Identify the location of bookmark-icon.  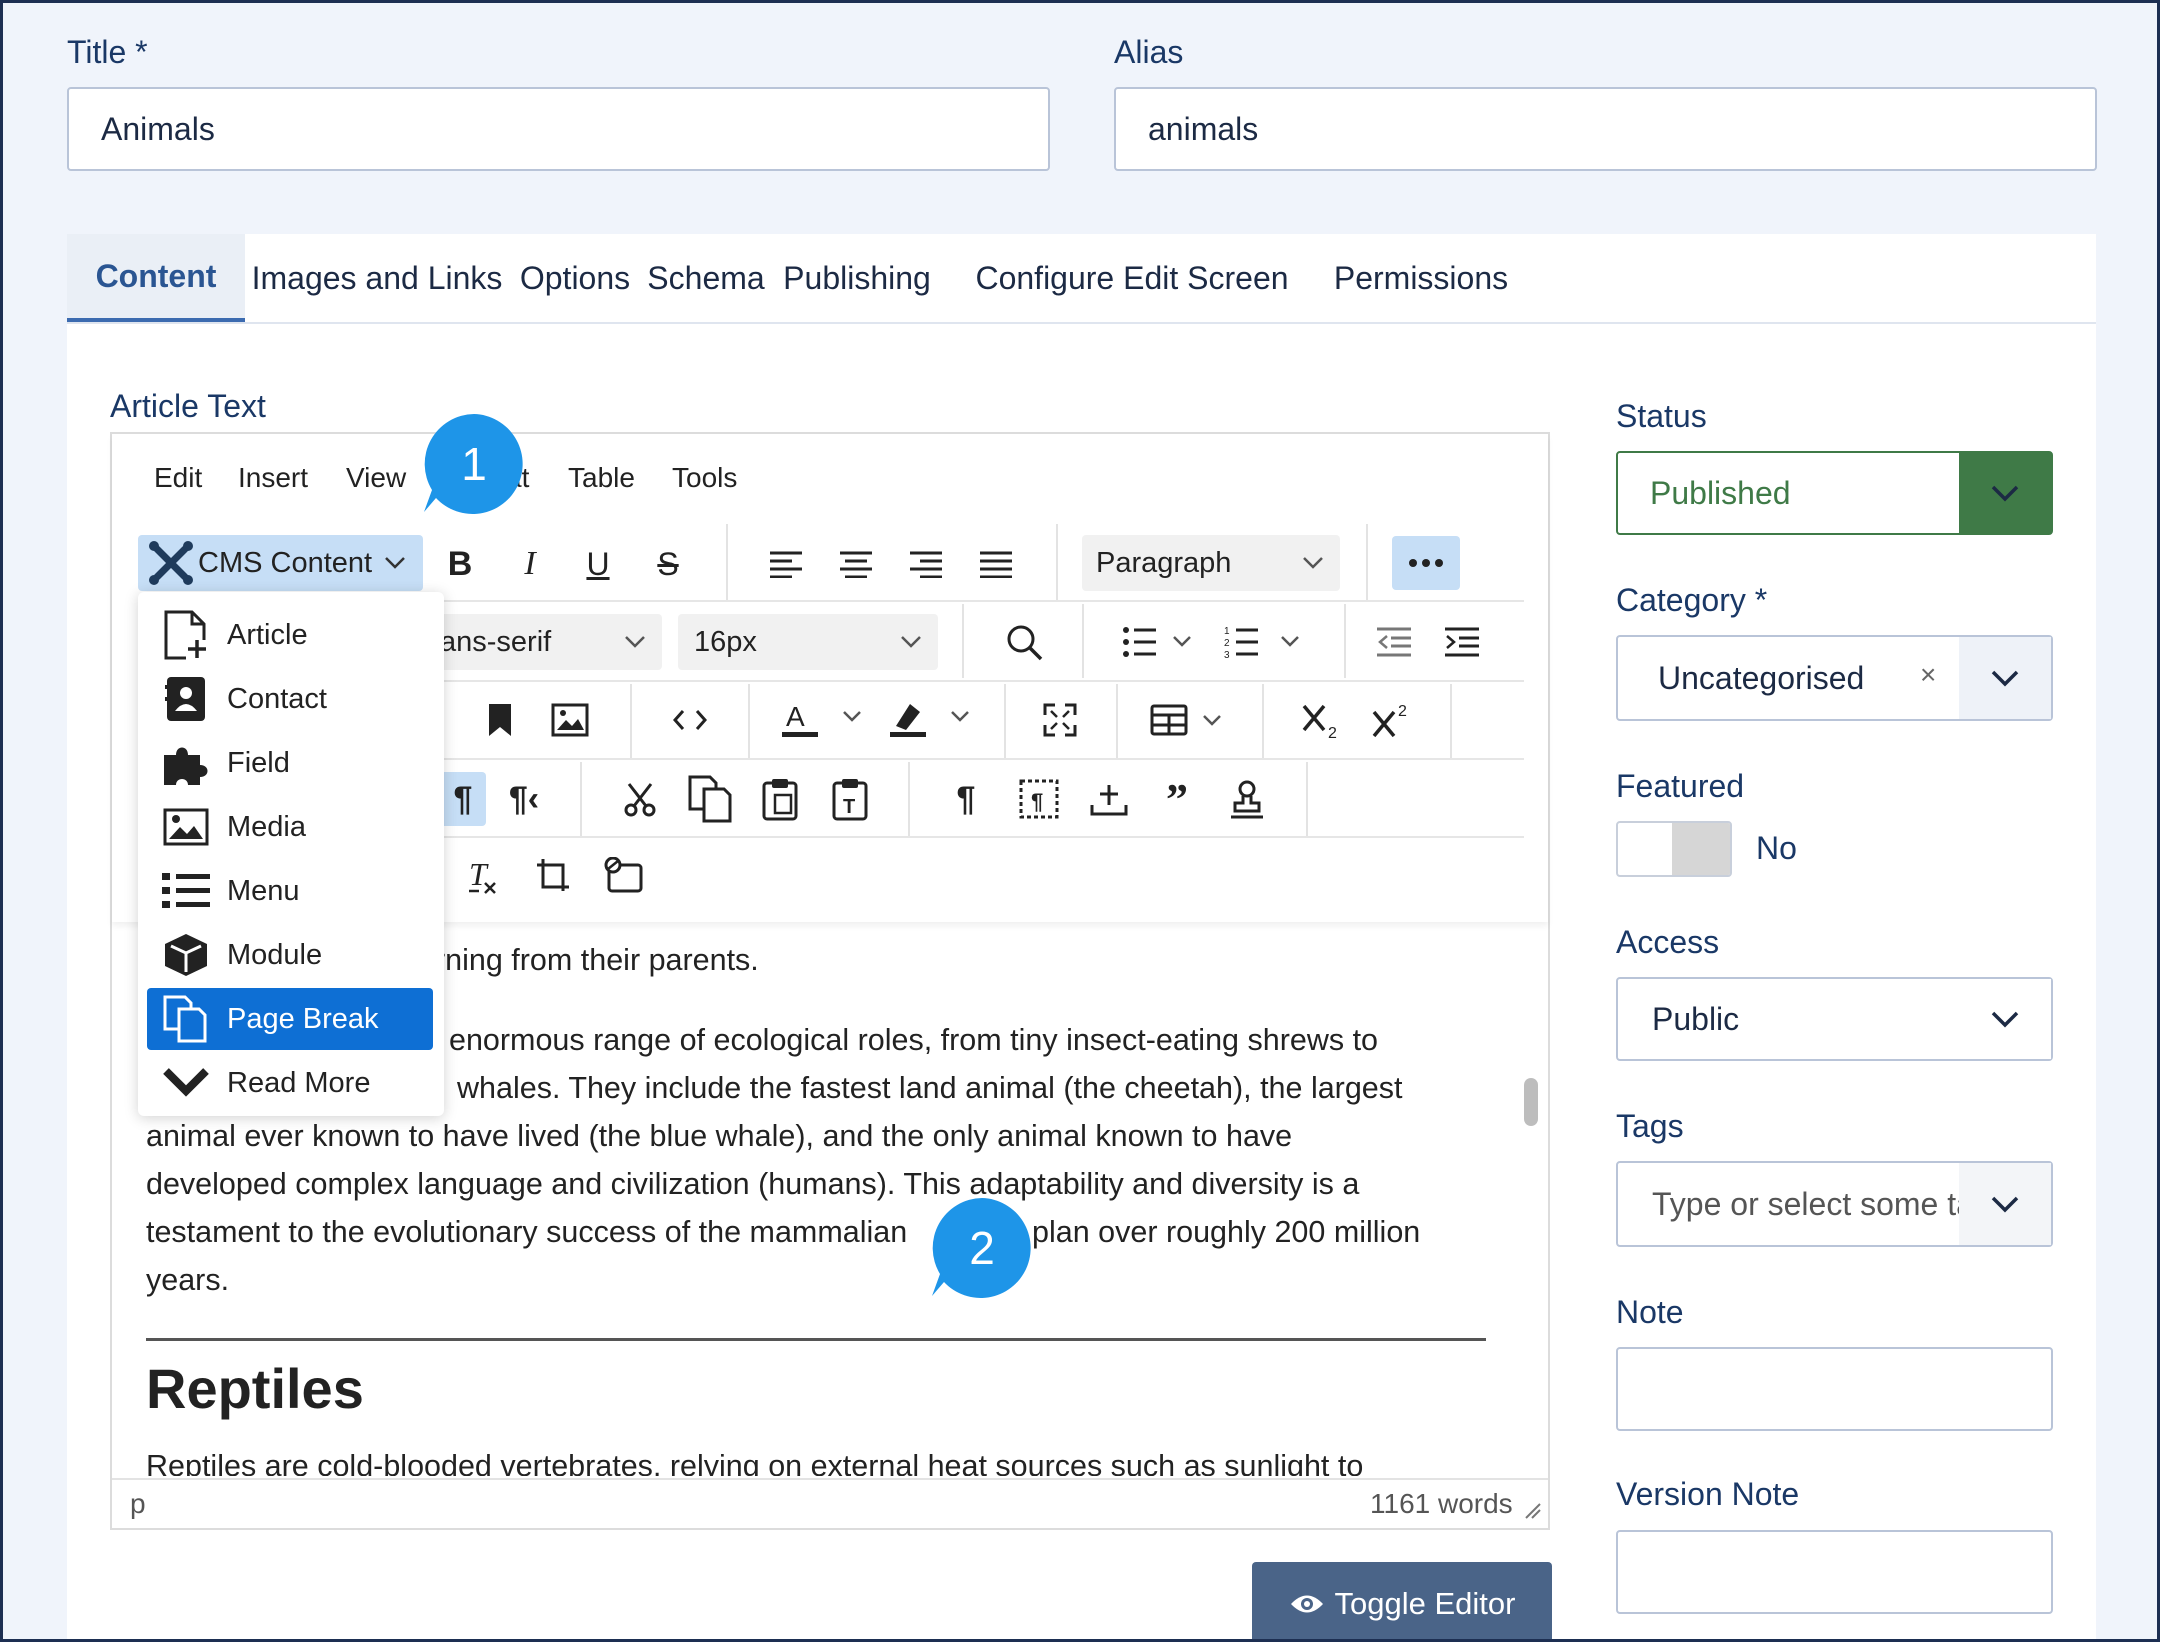
(500, 720).